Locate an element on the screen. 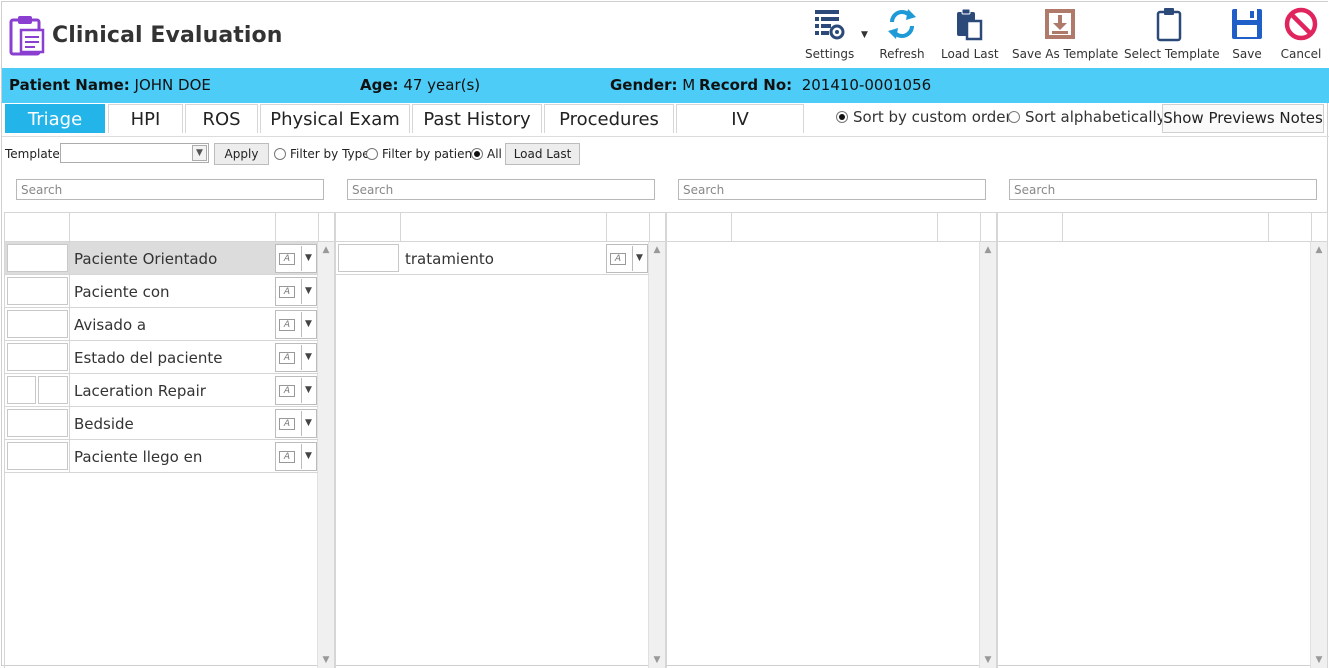 This screenshot has width=1329, height=668. list-item: Estado del paciente A ▼ is located at coordinates (161, 357).